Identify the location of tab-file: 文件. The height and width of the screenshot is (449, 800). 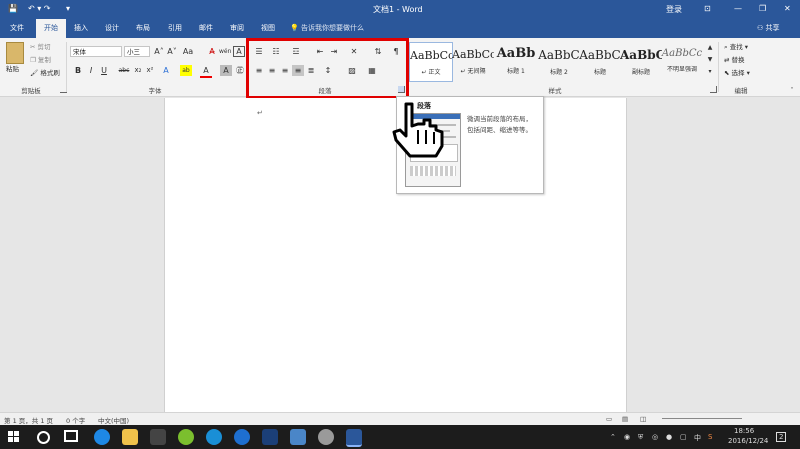
(17, 28).